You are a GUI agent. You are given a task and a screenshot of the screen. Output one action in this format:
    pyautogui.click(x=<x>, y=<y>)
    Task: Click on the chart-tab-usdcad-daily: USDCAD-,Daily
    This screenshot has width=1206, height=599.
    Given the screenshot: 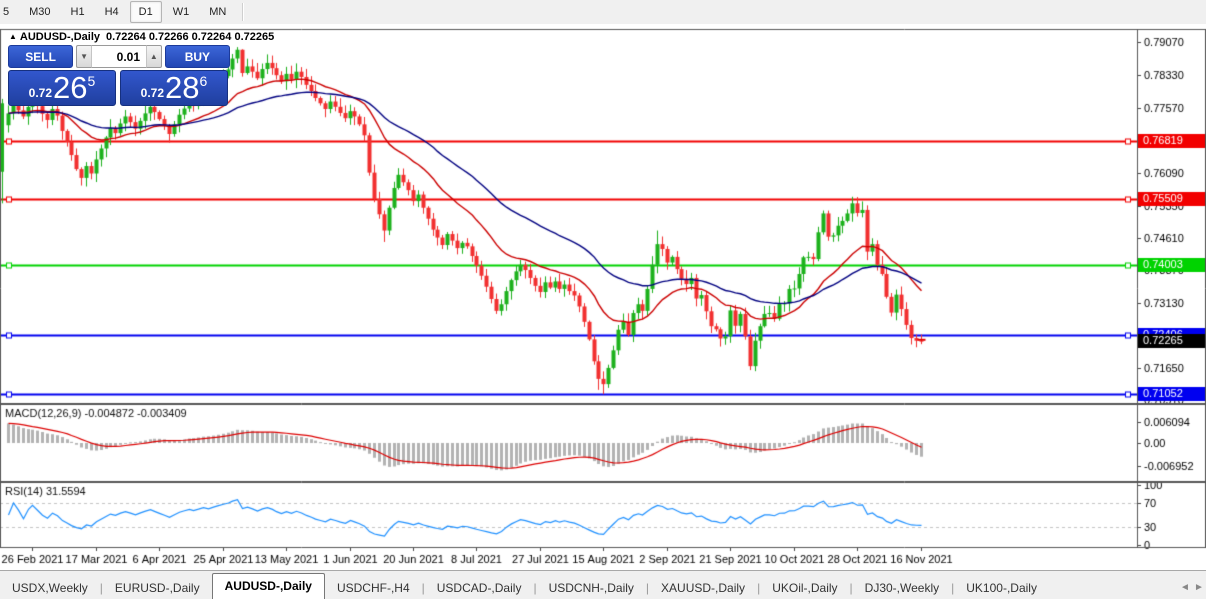 What is the action you would take?
    pyautogui.click(x=479, y=588)
    